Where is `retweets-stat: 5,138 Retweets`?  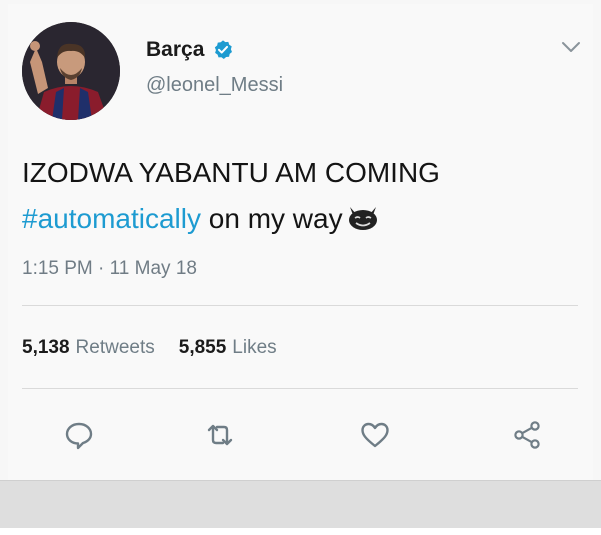 retweets-stat: 5,138 Retweets is located at coordinates (88, 348).